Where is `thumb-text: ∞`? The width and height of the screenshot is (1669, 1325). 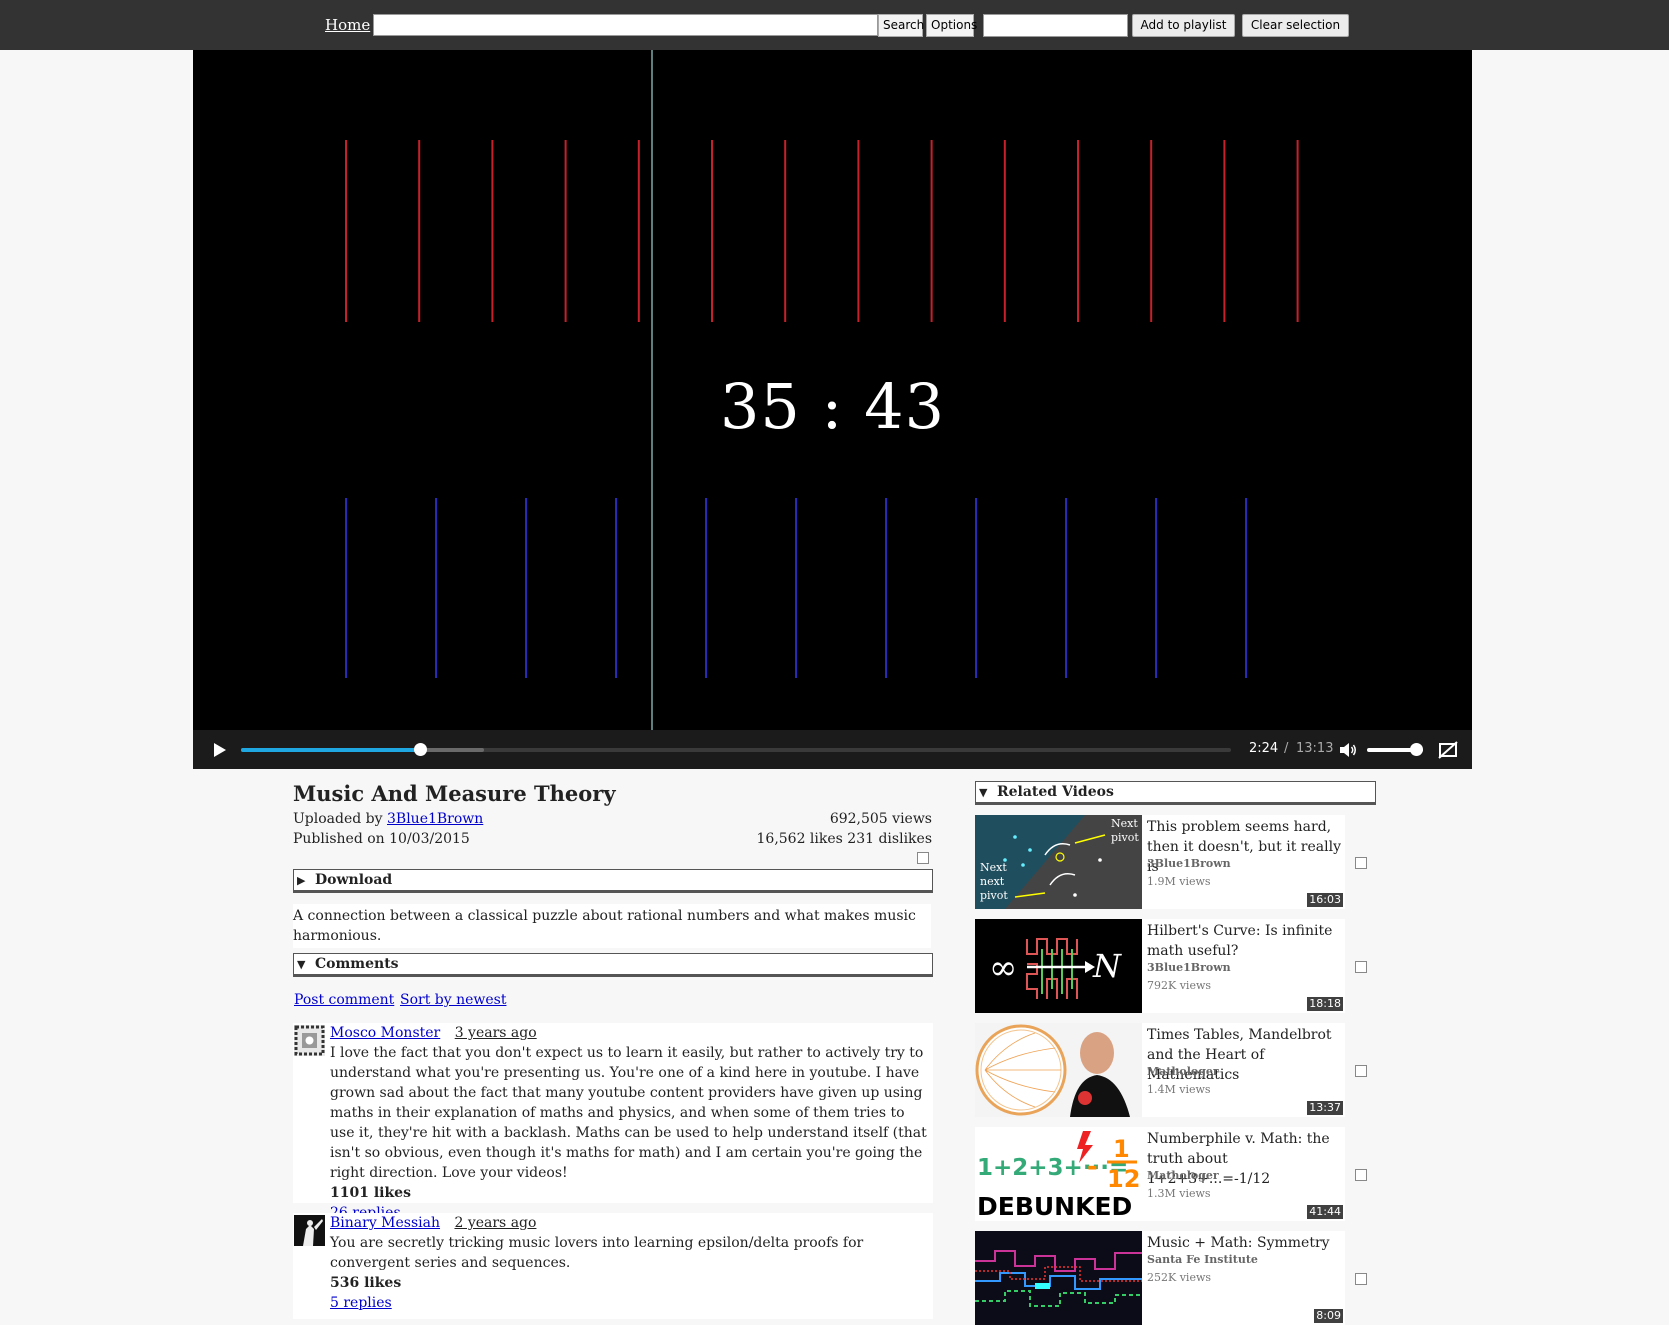 thumb-text: ∞ is located at coordinates (1003, 968).